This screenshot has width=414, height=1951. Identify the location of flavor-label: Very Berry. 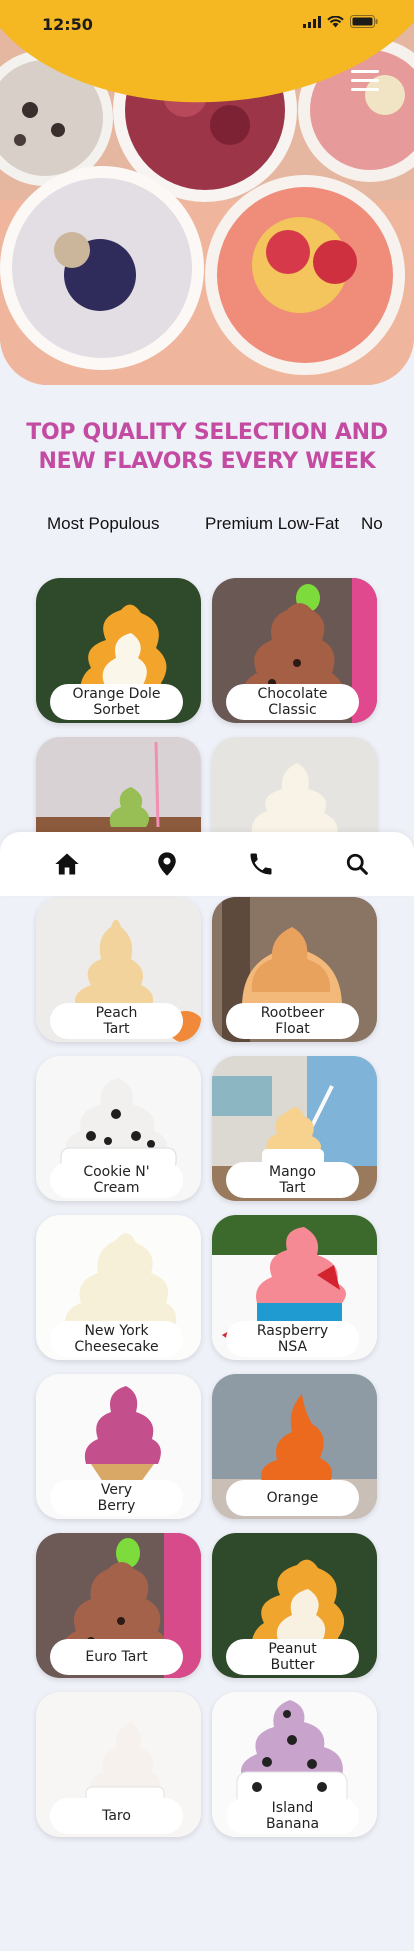
(116, 1498).